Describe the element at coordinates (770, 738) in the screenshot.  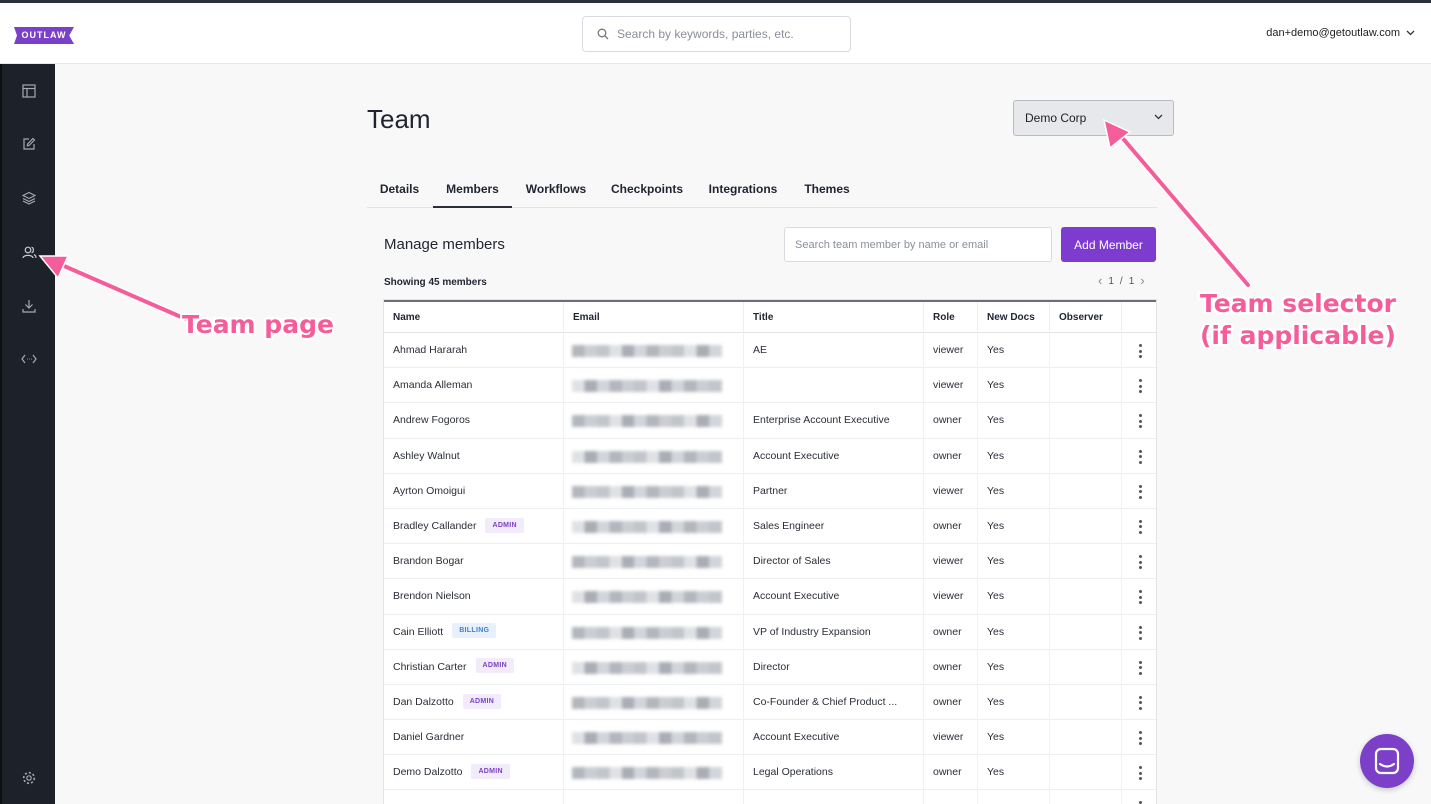
I see `table-row: Daniel Gardner Account Executive viewer Yes` at that location.